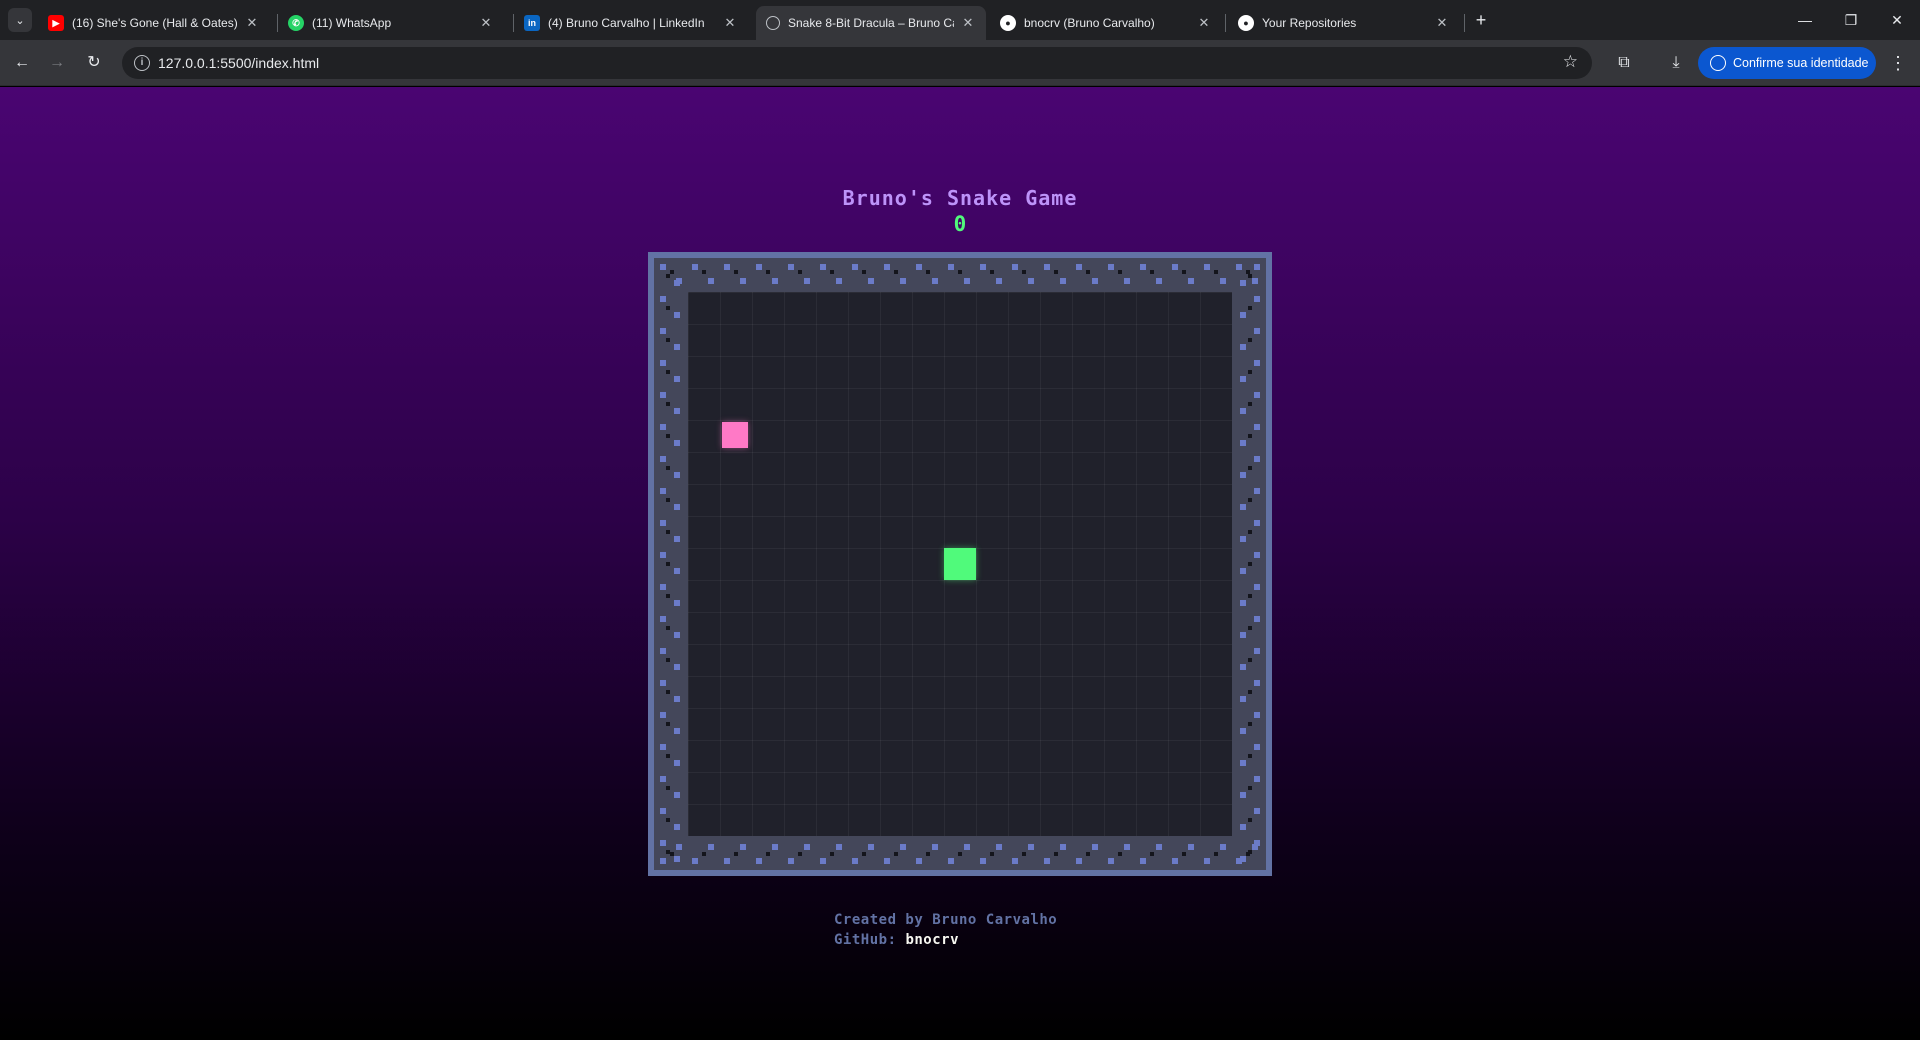 This screenshot has height=1040, width=1920. I want to click on downloads-button: ⤓, so click(1676, 63).